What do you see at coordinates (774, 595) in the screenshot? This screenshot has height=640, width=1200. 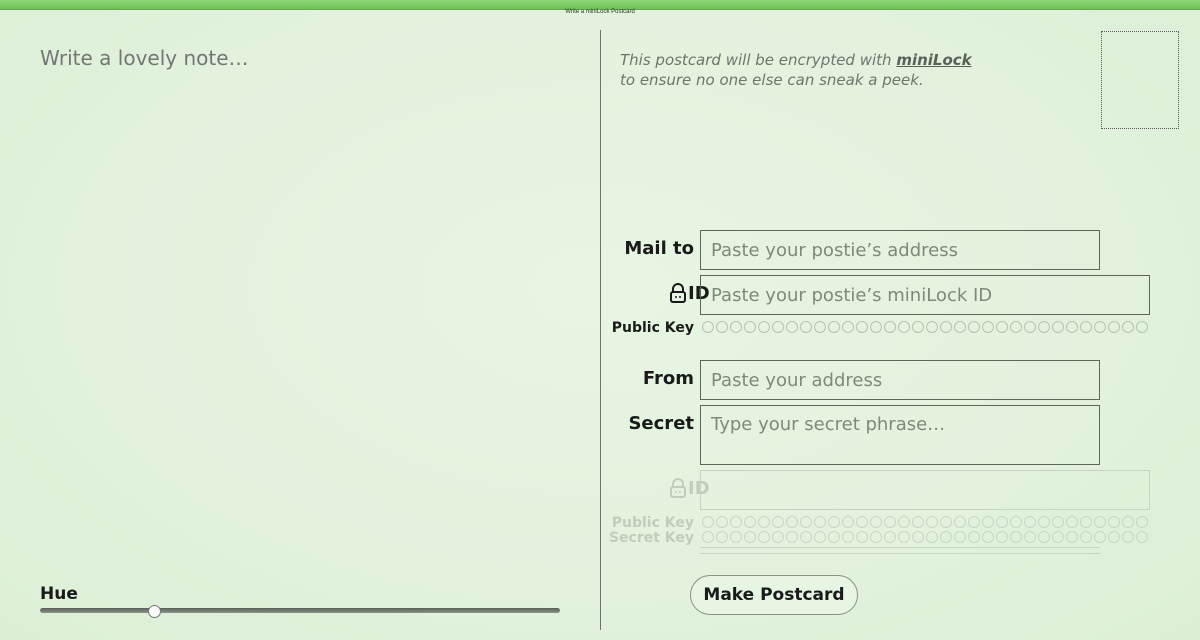 I see `make-postcard-button: Make Postcard` at bounding box center [774, 595].